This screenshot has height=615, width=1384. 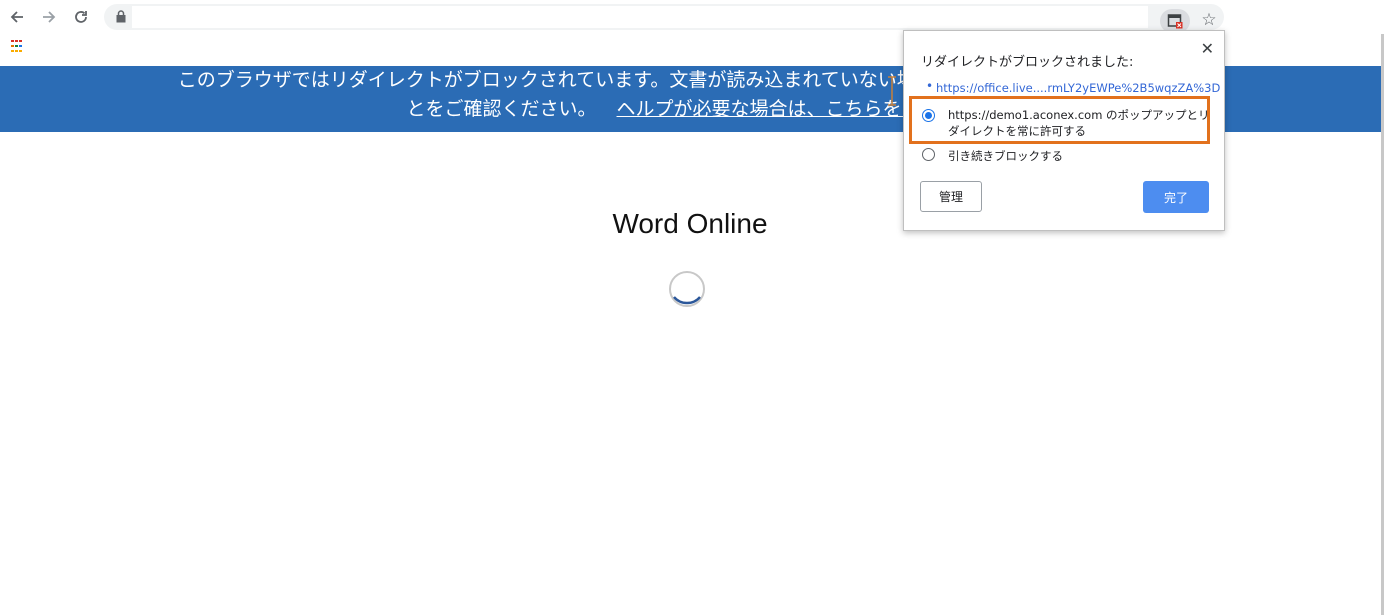 What do you see at coordinates (1175, 21) in the screenshot?
I see `popup-blocked-icon` at bounding box center [1175, 21].